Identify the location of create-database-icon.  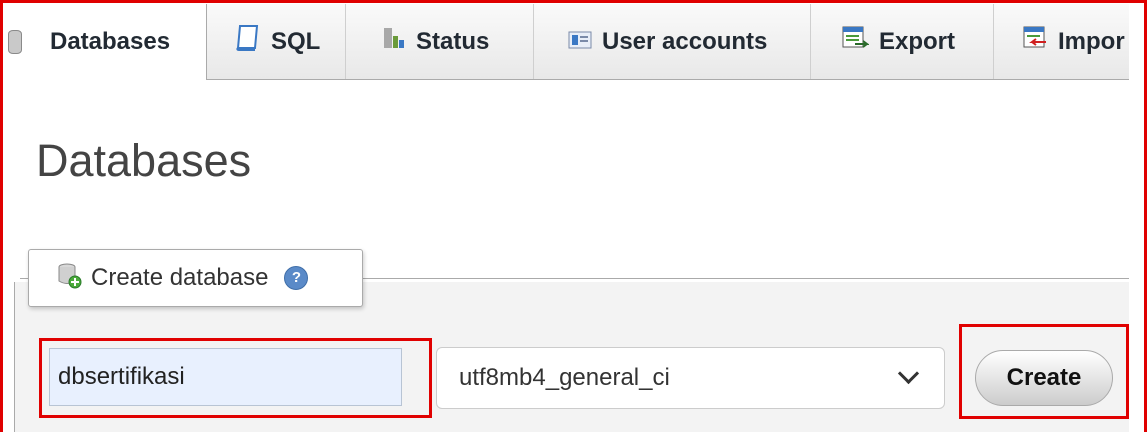
(70, 278).